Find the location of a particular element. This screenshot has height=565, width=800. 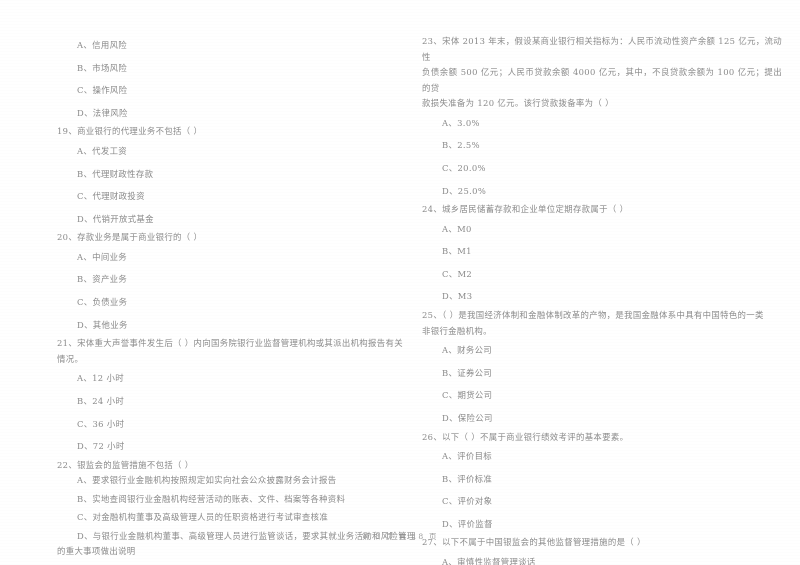

option-item: A、12 小时 is located at coordinates (100, 378).